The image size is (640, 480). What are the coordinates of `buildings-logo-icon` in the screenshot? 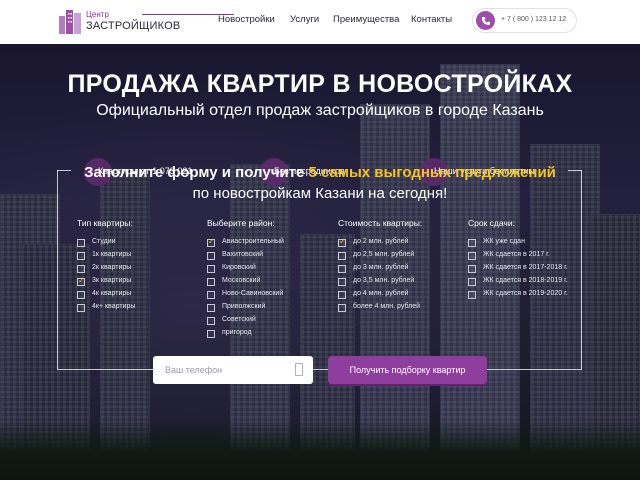 It's located at (70, 22).